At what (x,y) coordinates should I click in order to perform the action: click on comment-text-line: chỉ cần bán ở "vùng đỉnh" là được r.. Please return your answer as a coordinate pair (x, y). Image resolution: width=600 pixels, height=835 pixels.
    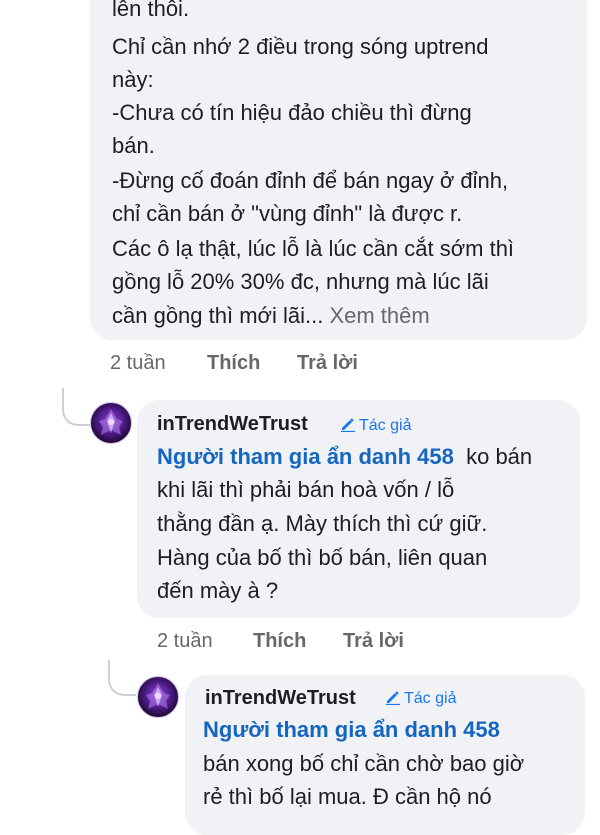
    Looking at the image, I should click on (287, 213).